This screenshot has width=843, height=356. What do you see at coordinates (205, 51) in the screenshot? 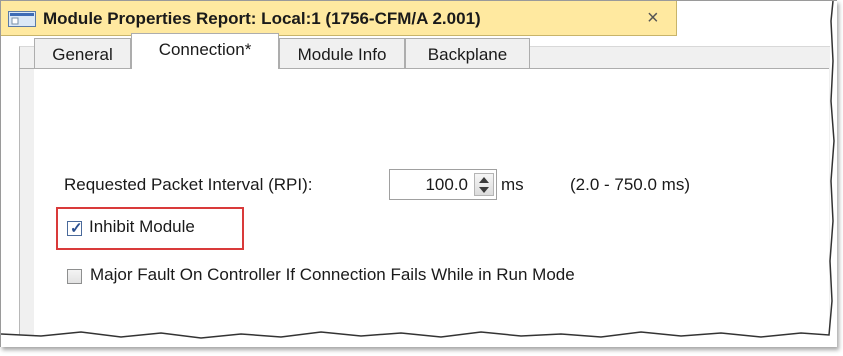
I see `tab-connection: Connection*` at bounding box center [205, 51].